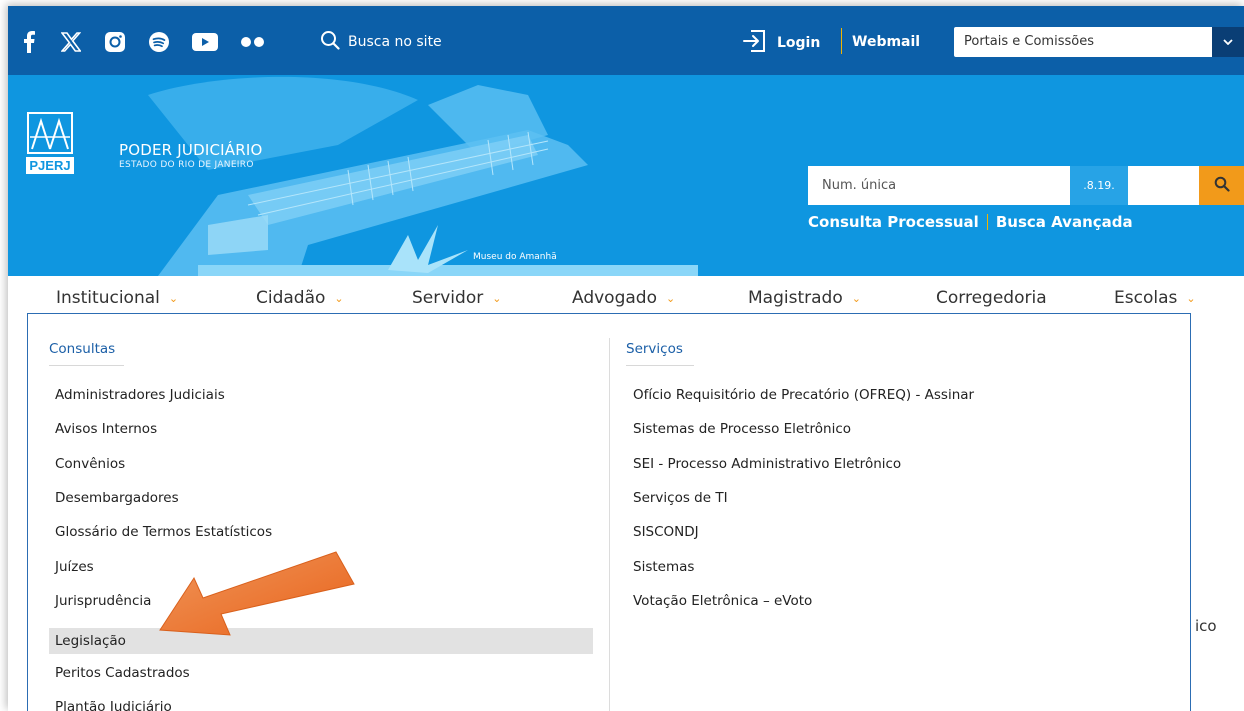 This screenshot has height=711, width=1244. Describe the element at coordinates (755, 43) in the screenshot. I see `login-icon` at that location.